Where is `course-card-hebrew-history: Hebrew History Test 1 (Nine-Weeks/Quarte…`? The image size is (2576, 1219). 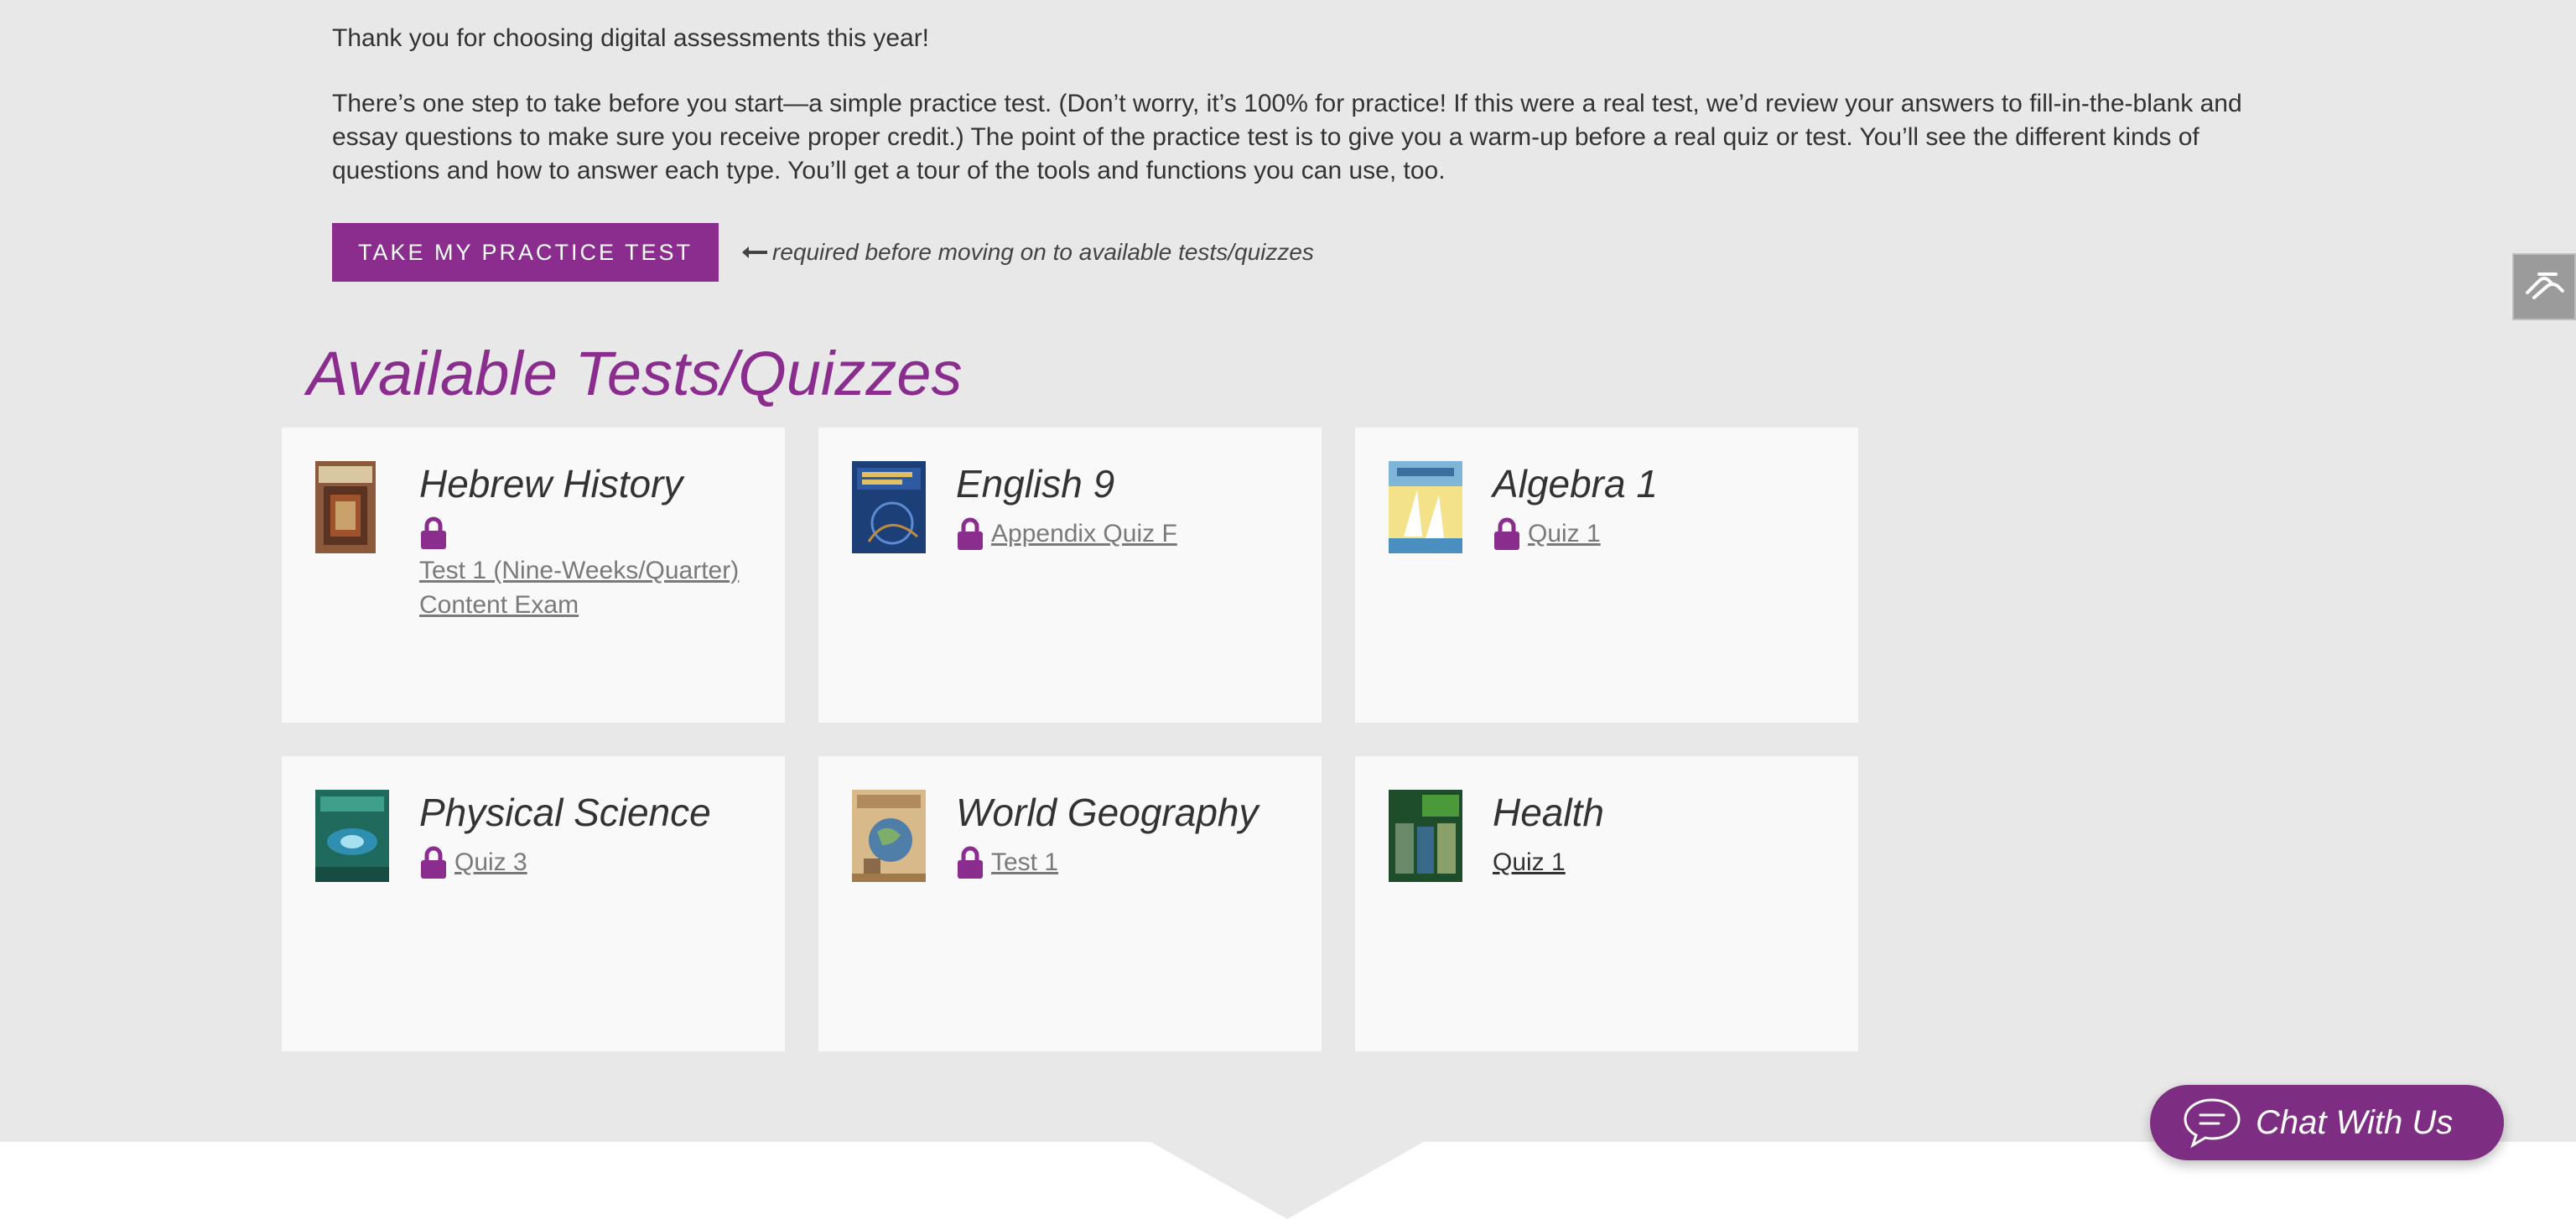 course-card-hebrew-history: Hebrew History Test 1 (Nine-Weeks/Quarte… is located at coordinates (533, 575).